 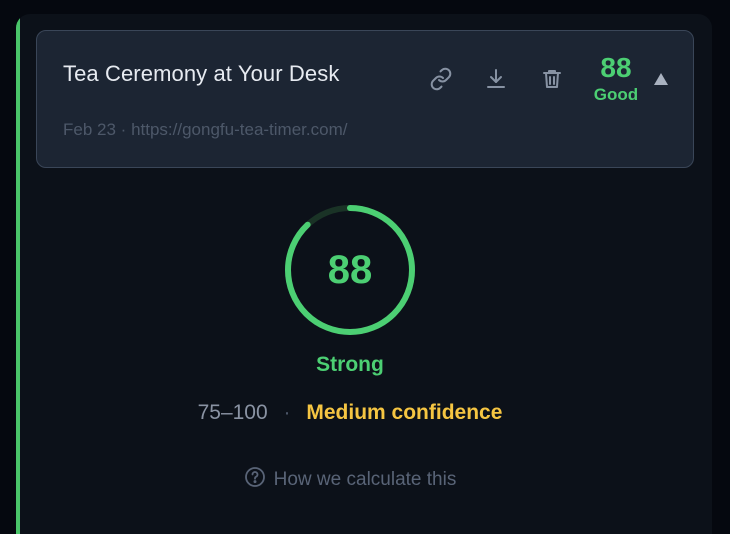 I want to click on range-confidence-row: 75–100 · Medium confidence, so click(x=350, y=413).